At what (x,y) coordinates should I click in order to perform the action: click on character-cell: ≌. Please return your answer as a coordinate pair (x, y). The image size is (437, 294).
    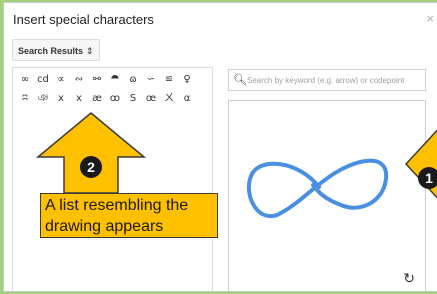
    Looking at the image, I should click on (169, 79).